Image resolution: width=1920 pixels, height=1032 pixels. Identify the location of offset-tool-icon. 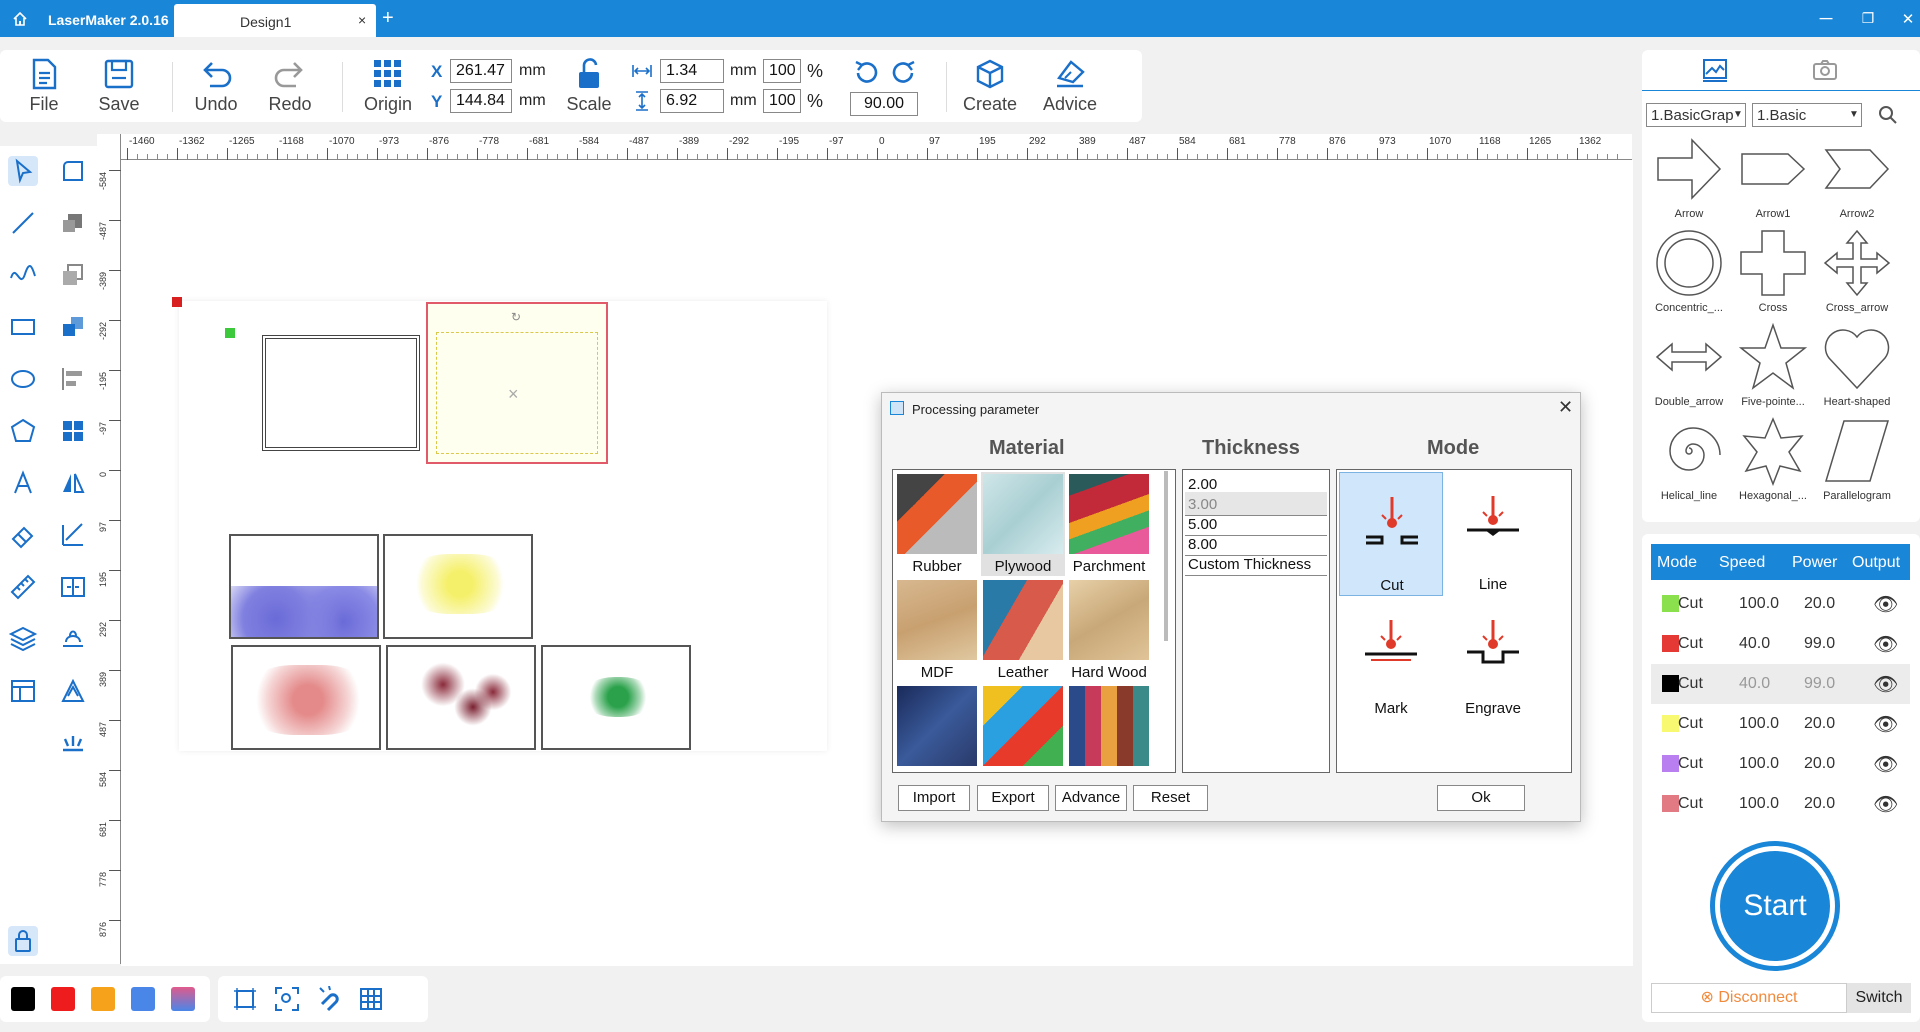
(73, 691).